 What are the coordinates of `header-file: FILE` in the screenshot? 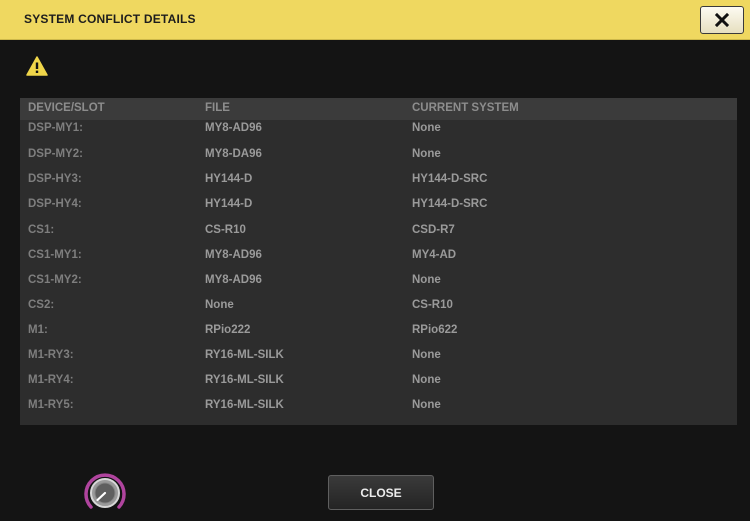 It's located at (217, 108).